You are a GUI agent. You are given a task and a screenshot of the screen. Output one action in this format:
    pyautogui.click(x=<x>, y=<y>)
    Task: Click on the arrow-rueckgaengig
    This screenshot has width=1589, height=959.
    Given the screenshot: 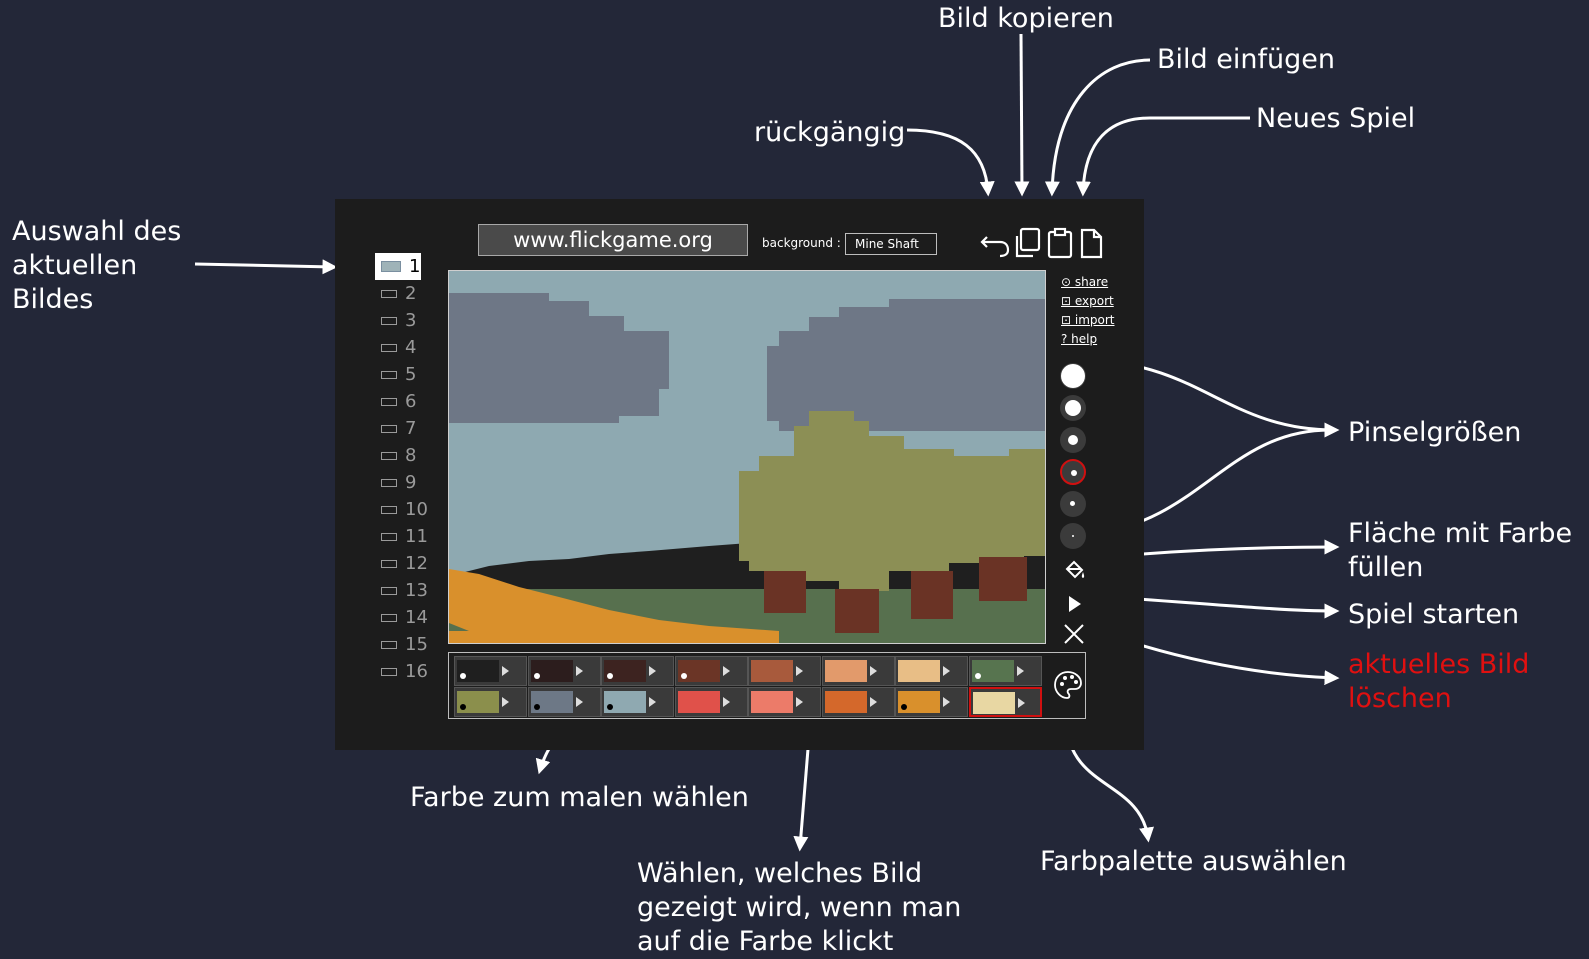 What is the action you would take?
    pyautogui.click(x=950, y=162)
    